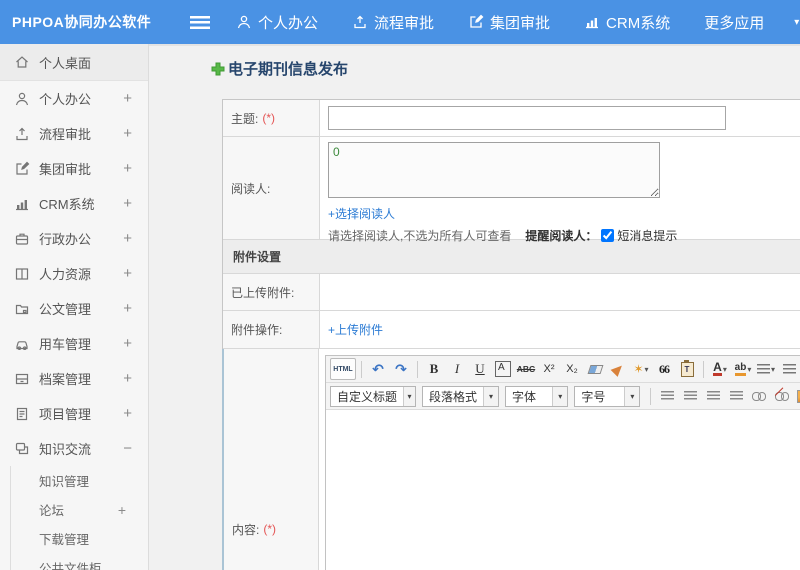 This screenshot has height=570, width=800. I want to click on highlight-color-button: ab ▾, so click(743, 369).